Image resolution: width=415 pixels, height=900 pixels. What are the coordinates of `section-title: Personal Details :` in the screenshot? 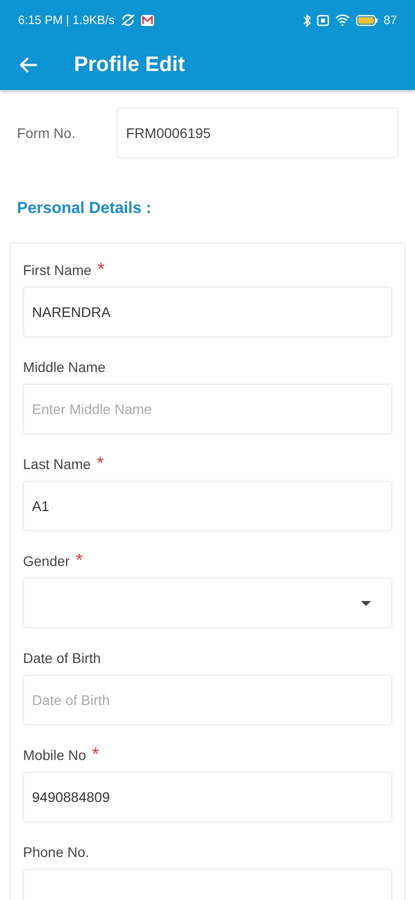 It's located at (84, 209).